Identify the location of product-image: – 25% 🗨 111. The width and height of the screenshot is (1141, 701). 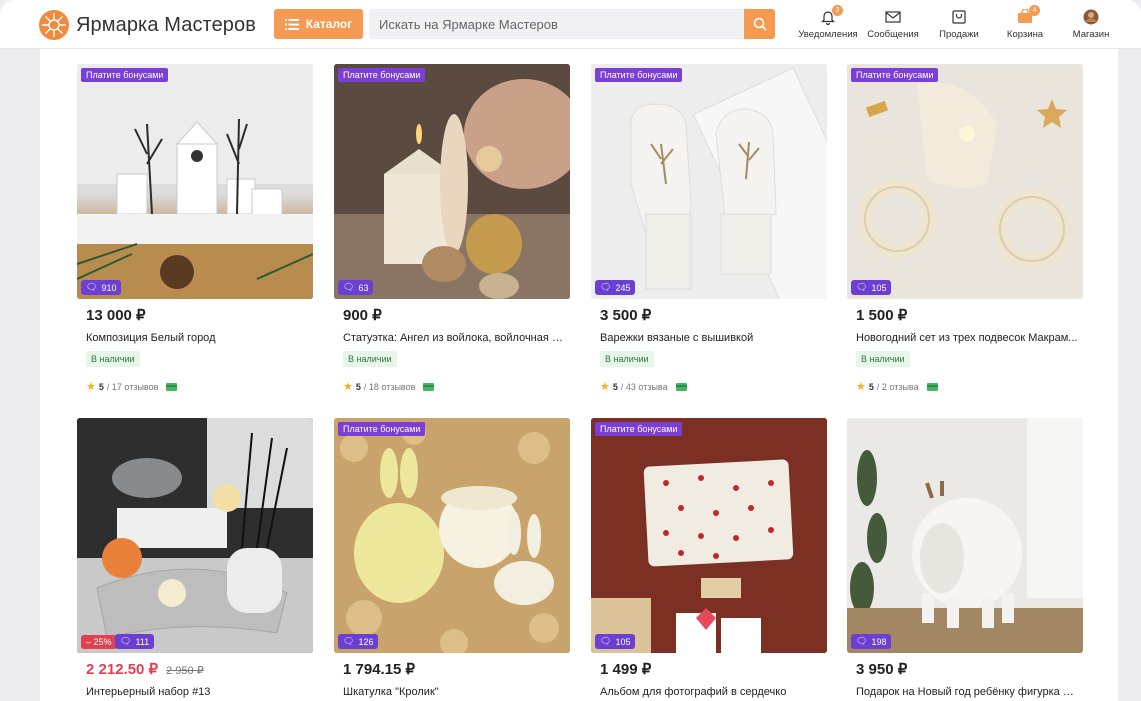
(195, 535).